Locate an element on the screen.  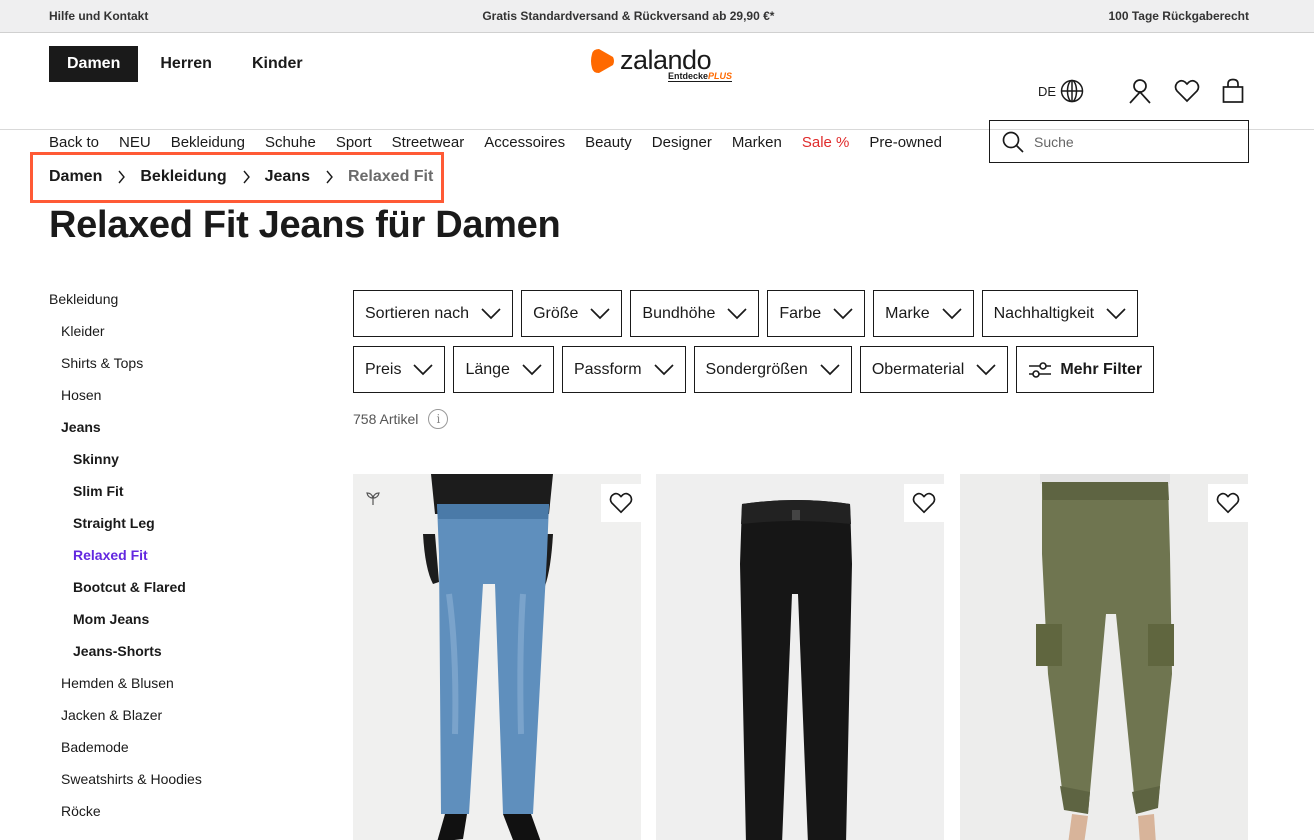
filter-preis: Preis is located at coordinates (399, 369).